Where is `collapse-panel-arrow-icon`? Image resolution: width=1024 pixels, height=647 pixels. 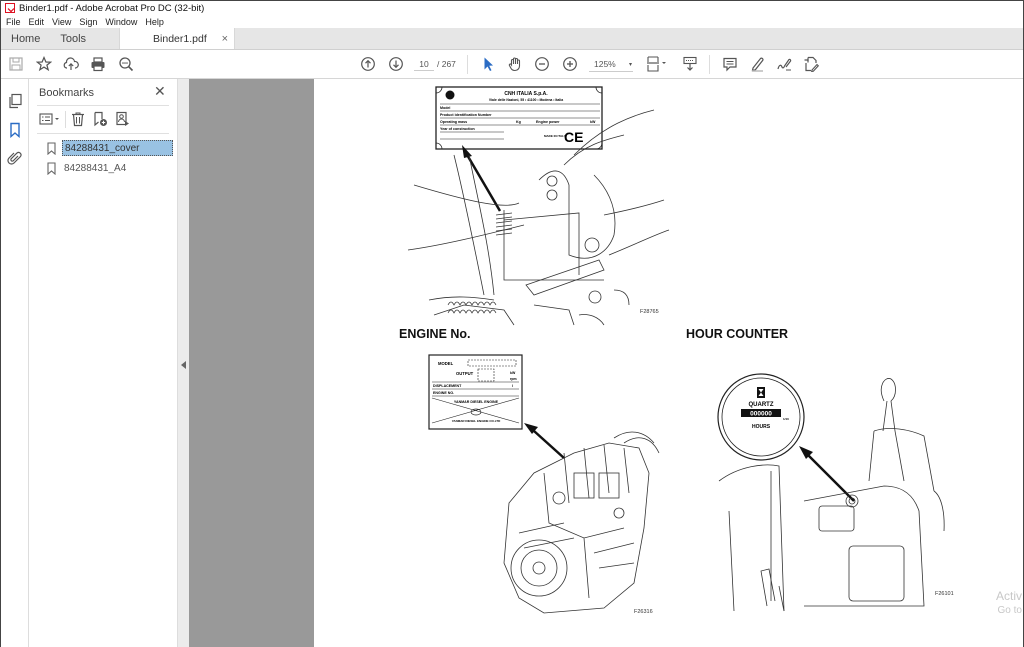
collapse-panel-arrow-icon is located at coordinates (183, 365).